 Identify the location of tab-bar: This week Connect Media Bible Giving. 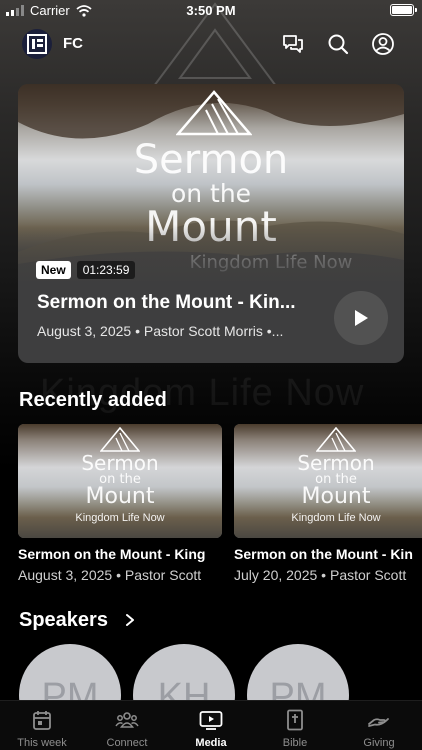
(211, 725).